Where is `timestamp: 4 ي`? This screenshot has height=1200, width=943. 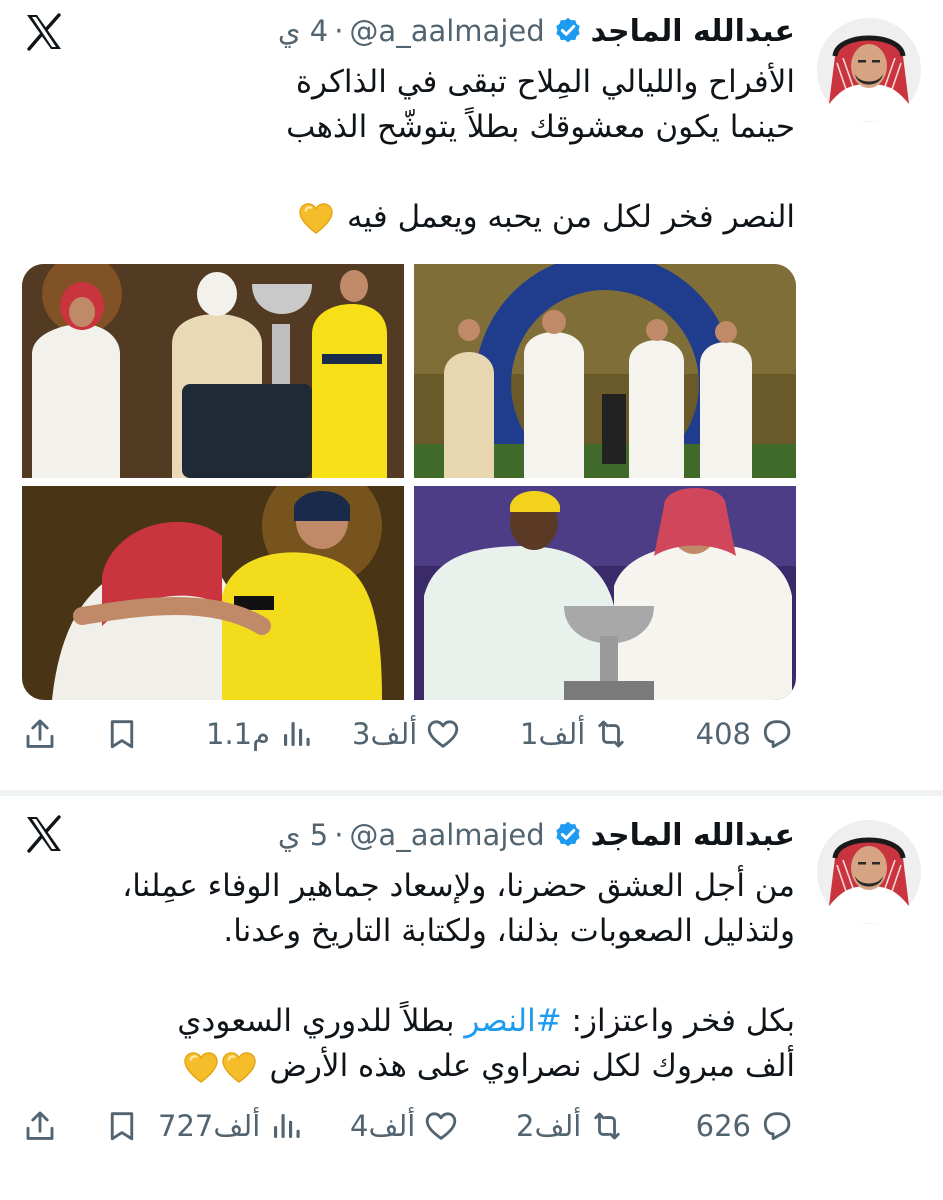 timestamp: 4 ي is located at coordinates (303, 31).